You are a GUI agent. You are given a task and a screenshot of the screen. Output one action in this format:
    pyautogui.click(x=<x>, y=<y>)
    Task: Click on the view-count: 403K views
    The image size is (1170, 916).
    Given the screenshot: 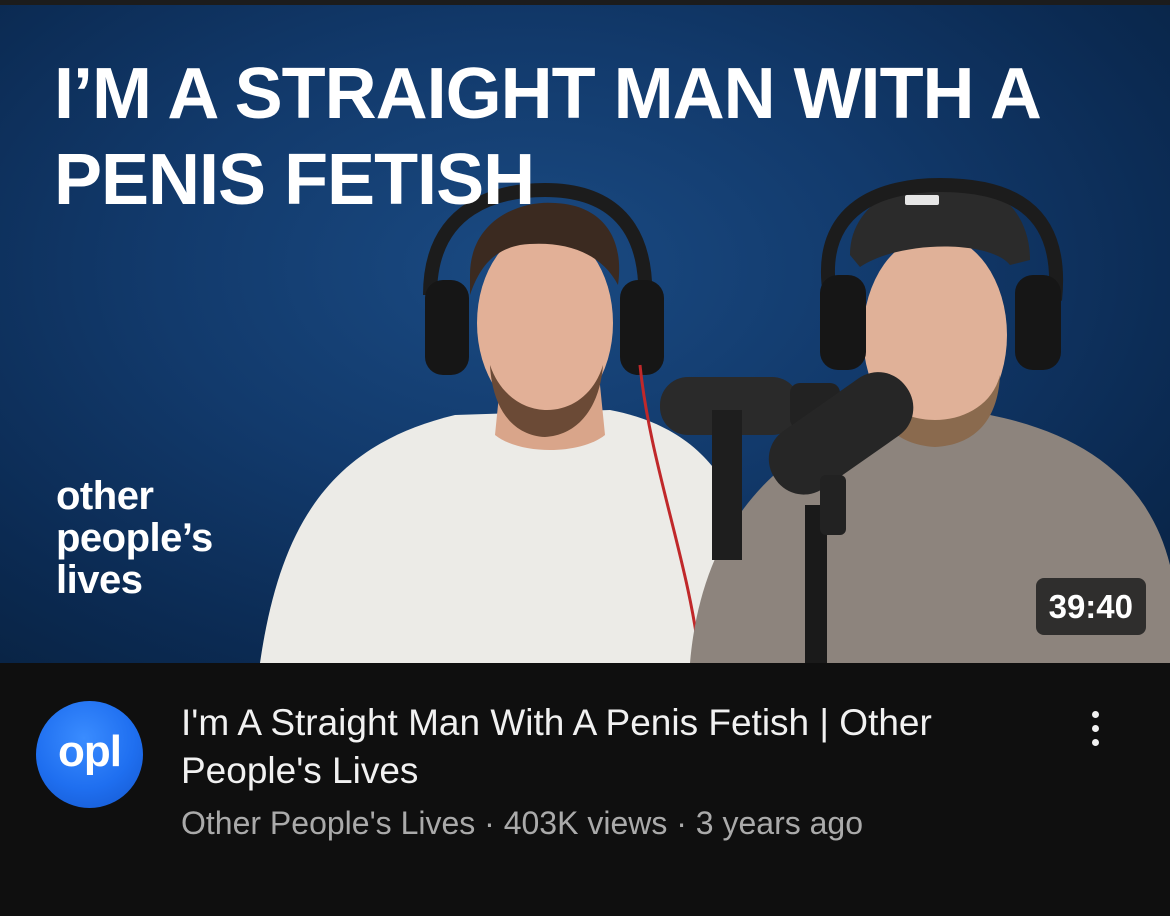 What is the action you would take?
    pyautogui.click(x=585, y=823)
    